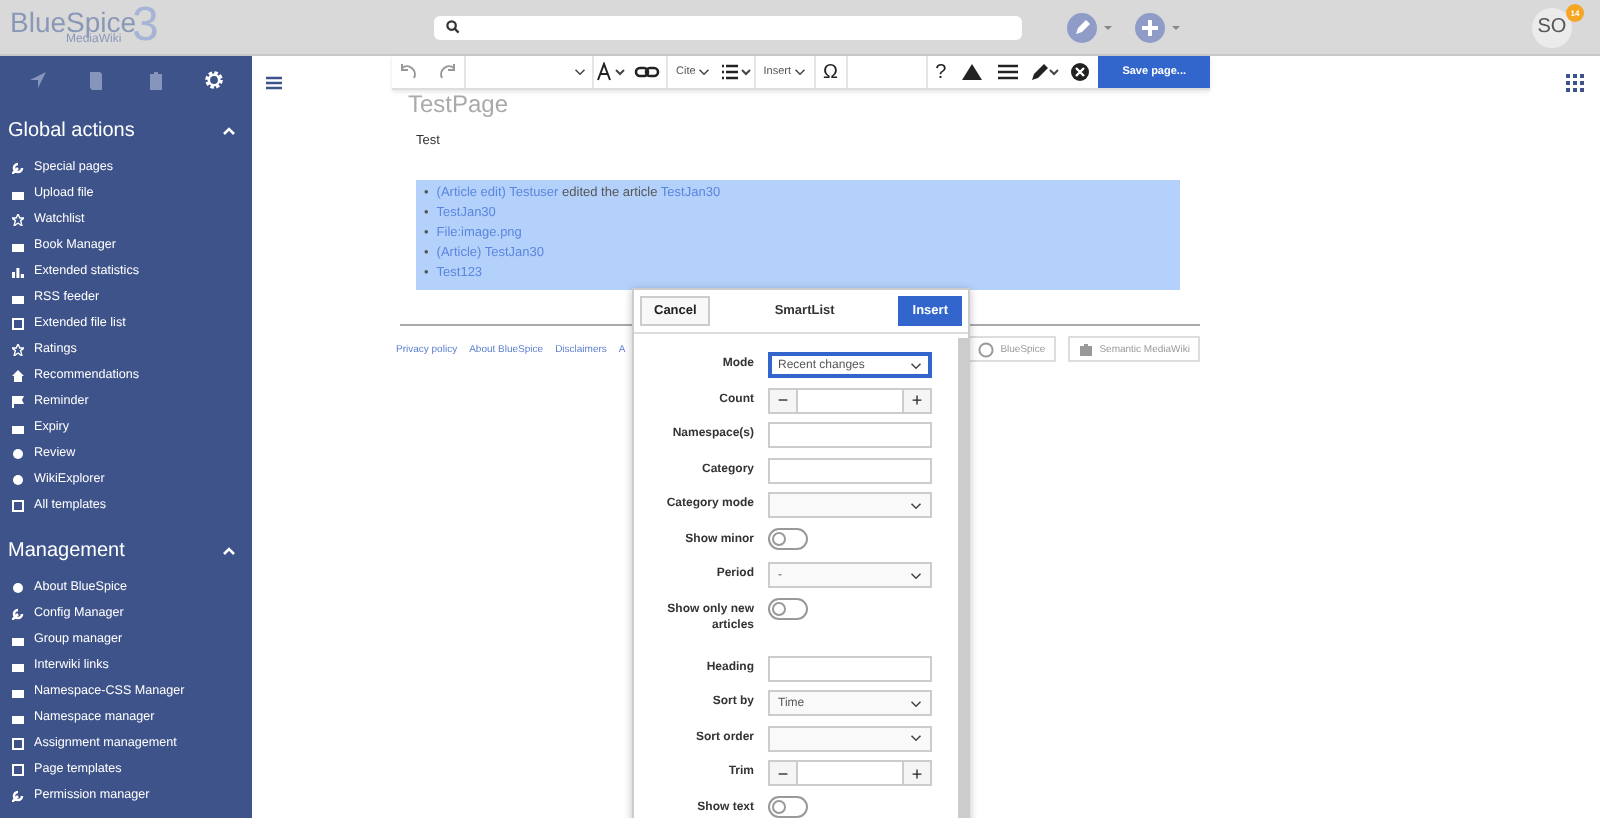 Image resolution: width=1600 pixels, height=818 pixels. I want to click on home-icon, so click(18, 375).